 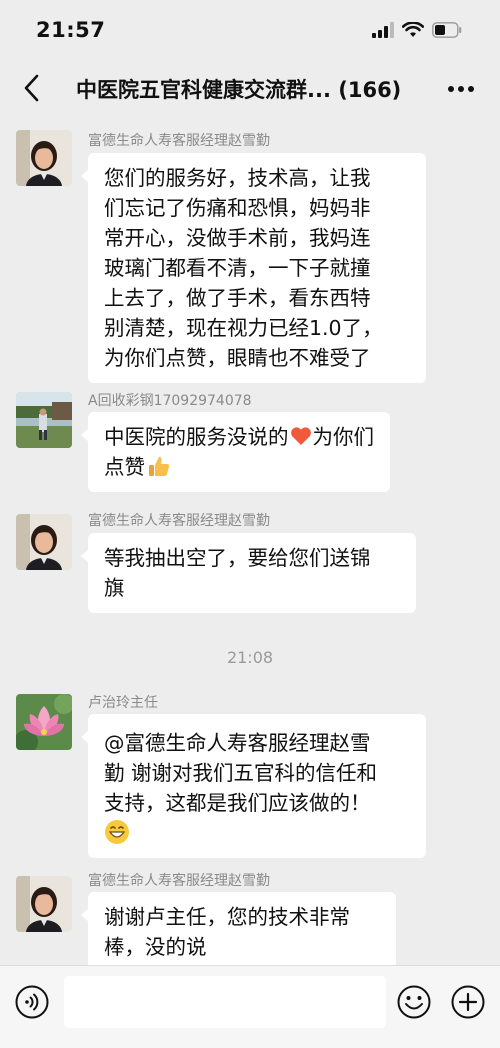 I want to click on message-text: 中医院的服务没说的, so click(x=196, y=437).